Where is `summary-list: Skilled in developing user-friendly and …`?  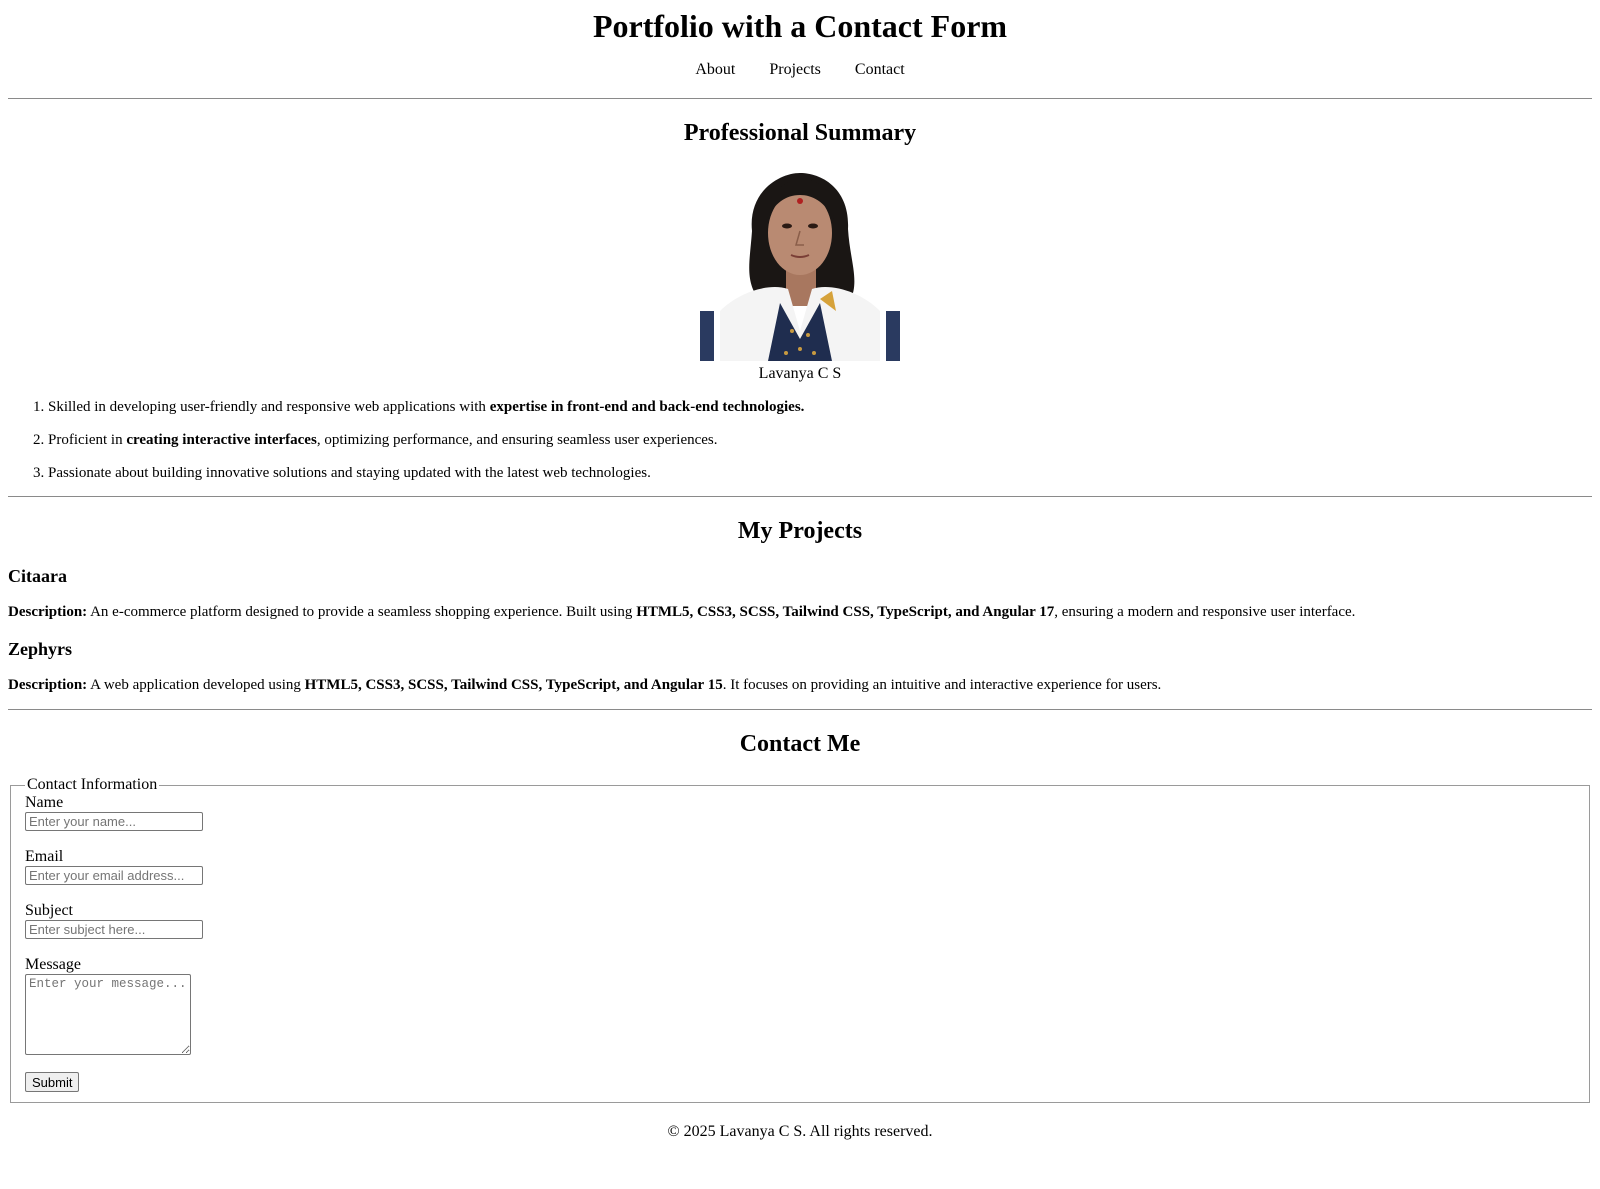 summary-list: Skilled in developing user-friendly and … is located at coordinates (800, 440).